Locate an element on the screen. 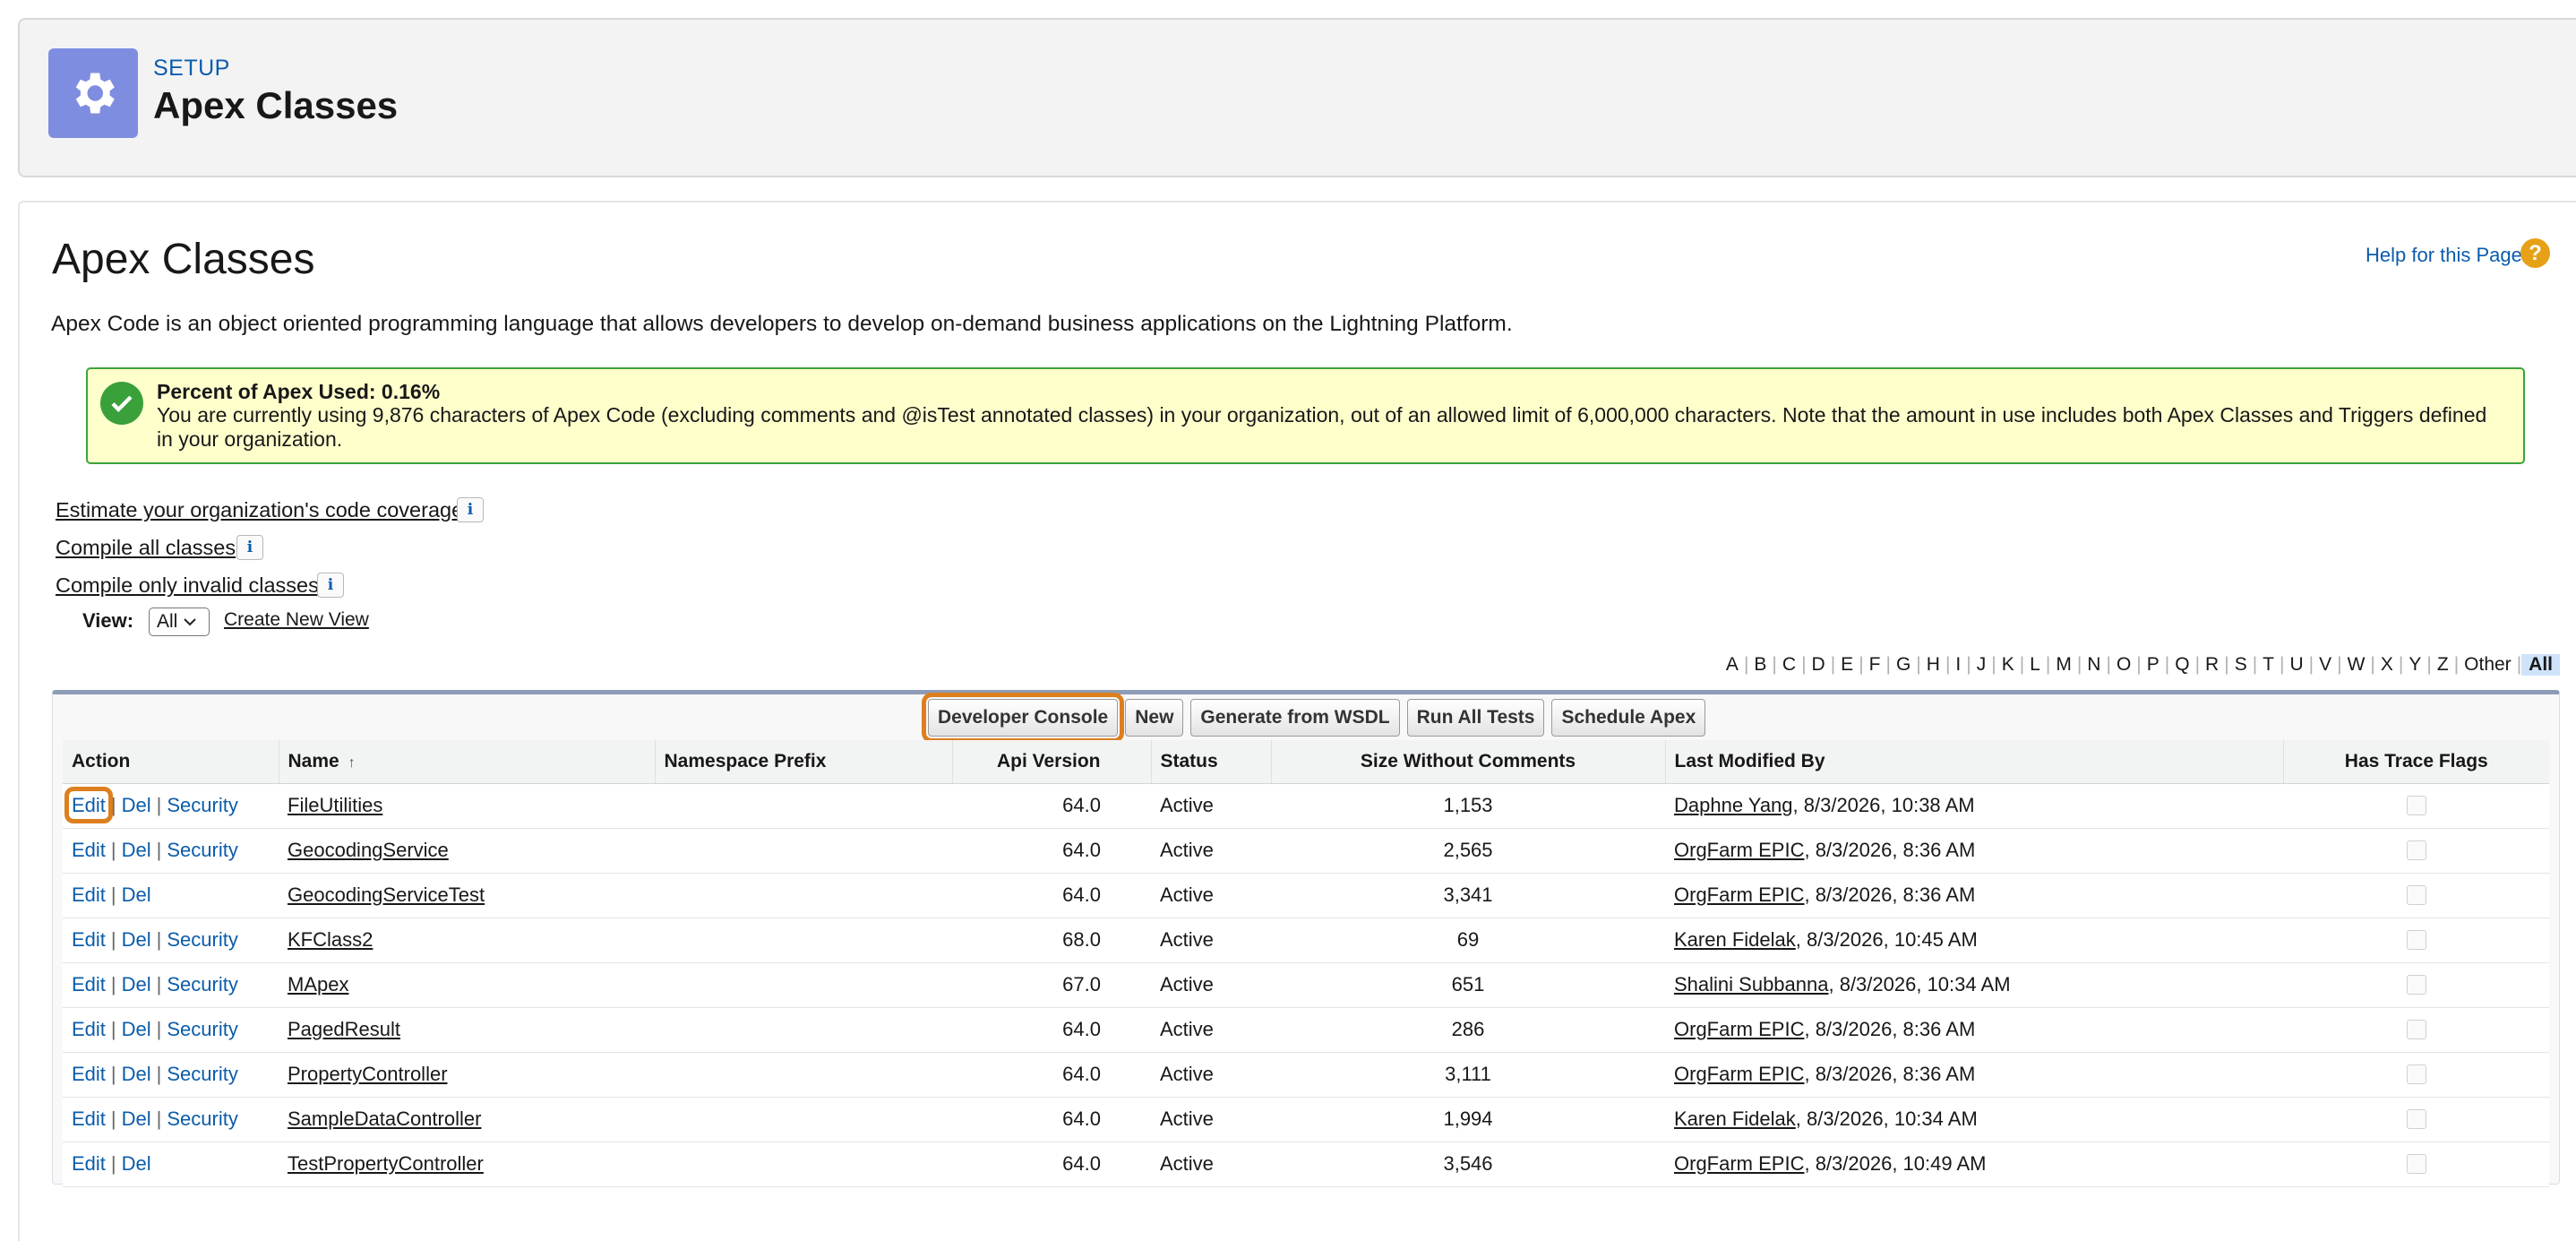 This screenshot has width=2576, height=1241. alpha-filter-l: L is located at coordinates (2035, 665).